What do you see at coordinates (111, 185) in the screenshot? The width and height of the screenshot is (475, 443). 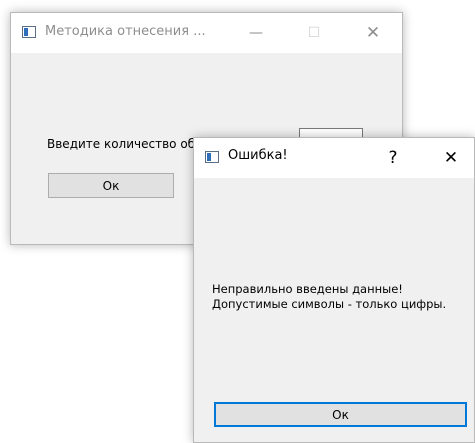 I see `main-ok-button: Ок` at bounding box center [111, 185].